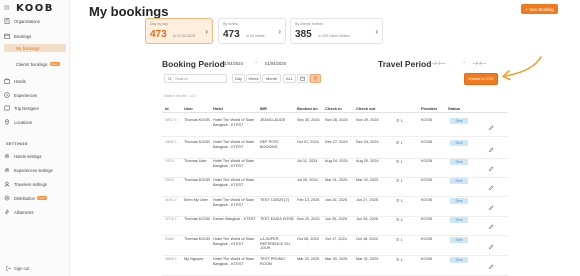 The image size is (580, 276). Describe the element at coordinates (17, 268) in the screenshot. I see `signout-button: Sign out` at that location.